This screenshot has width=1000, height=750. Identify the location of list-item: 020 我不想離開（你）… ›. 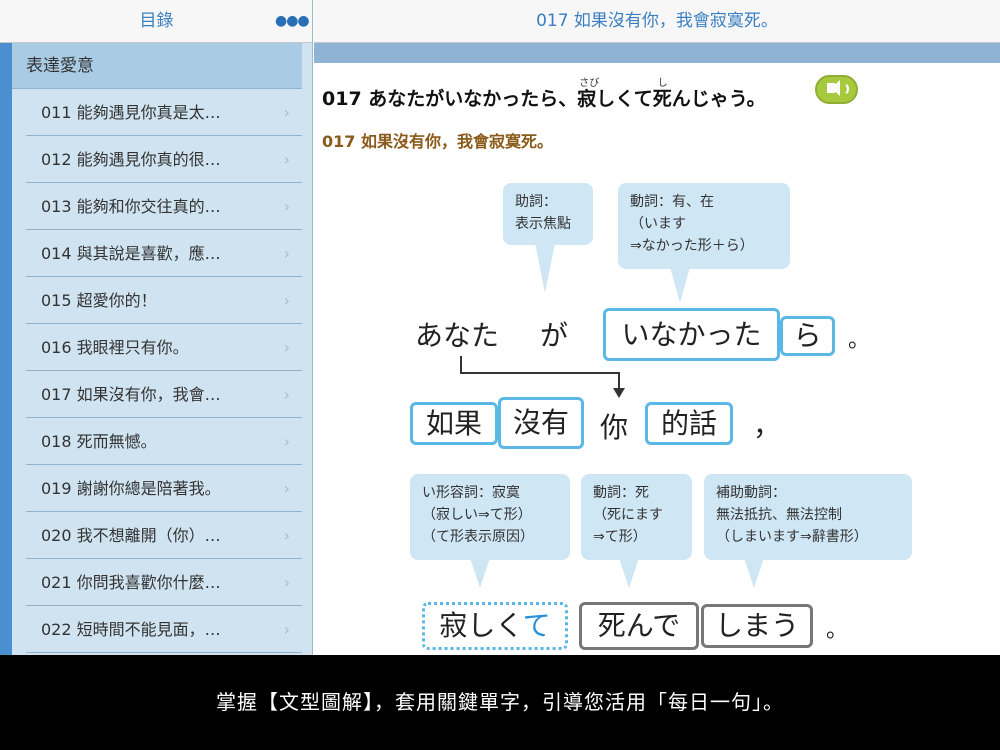
(164, 535).